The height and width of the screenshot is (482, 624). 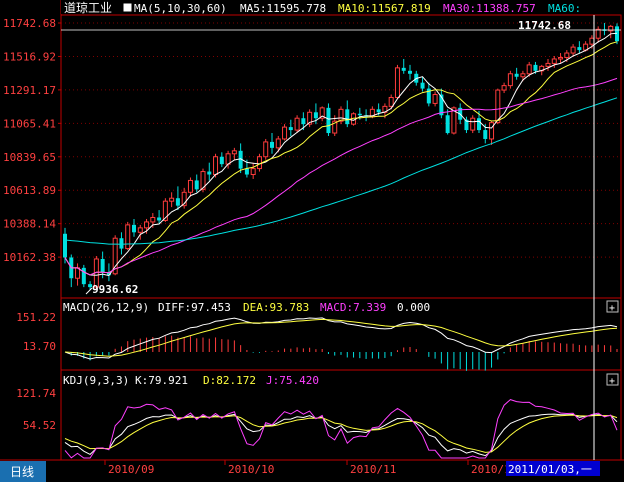 What do you see at coordinates (251, 469) in the screenshot?
I see `x-tick-label: 2010/10` at bounding box center [251, 469].